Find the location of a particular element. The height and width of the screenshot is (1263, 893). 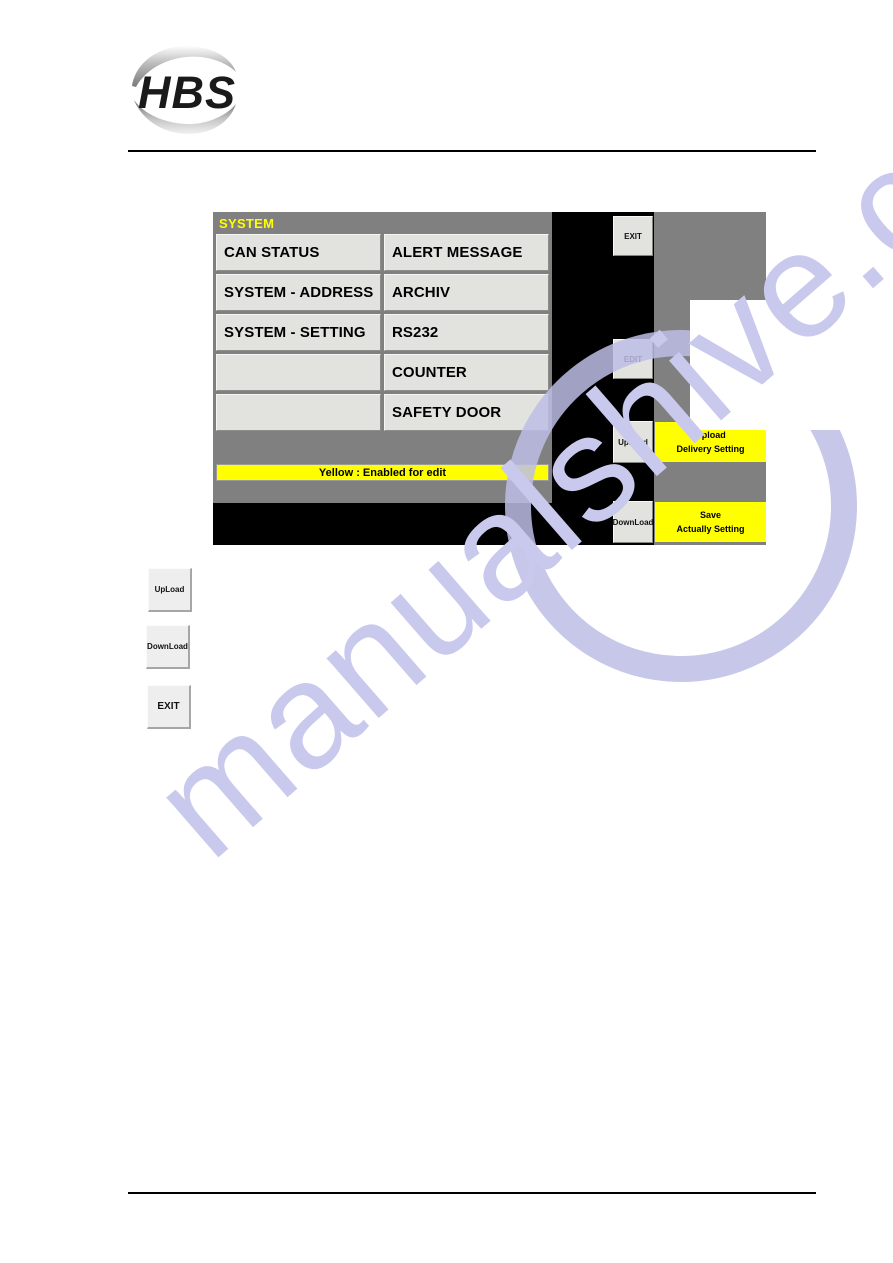

upload-delivery-setting-band: Upload Delivery Setting is located at coordinates (710, 442).